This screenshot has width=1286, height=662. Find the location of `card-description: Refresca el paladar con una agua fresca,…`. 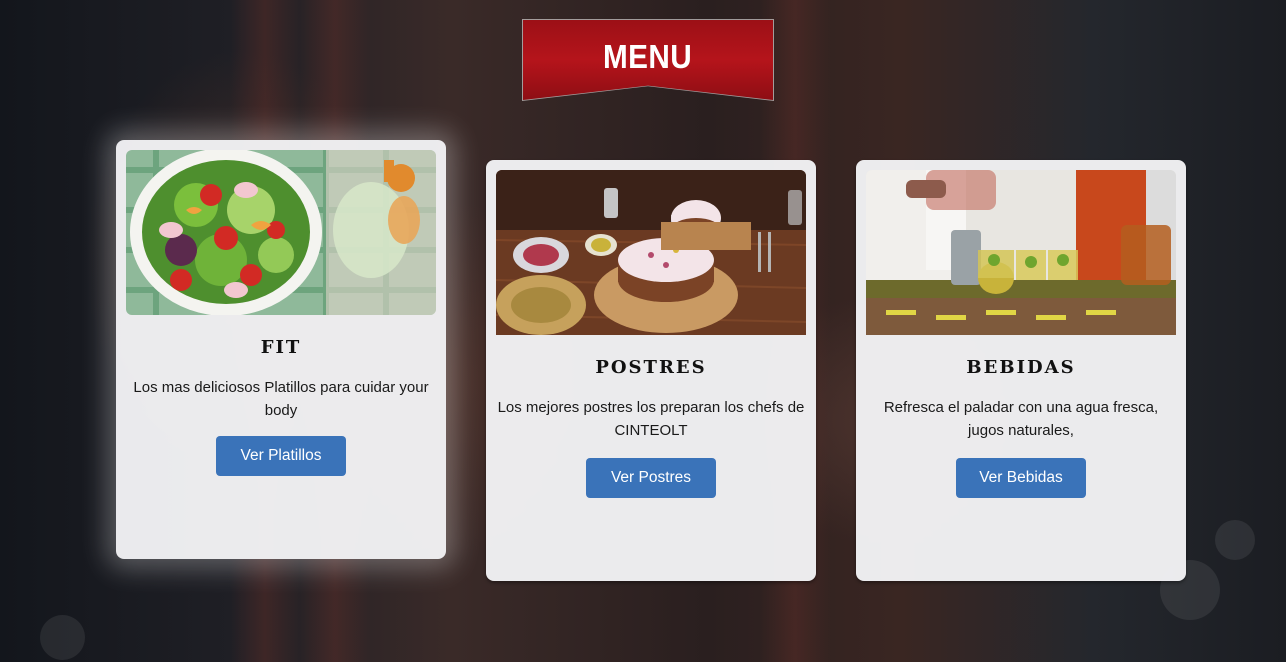

card-description: Refresca el paladar con una agua fresca,… is located at coordinates (1021, 419).